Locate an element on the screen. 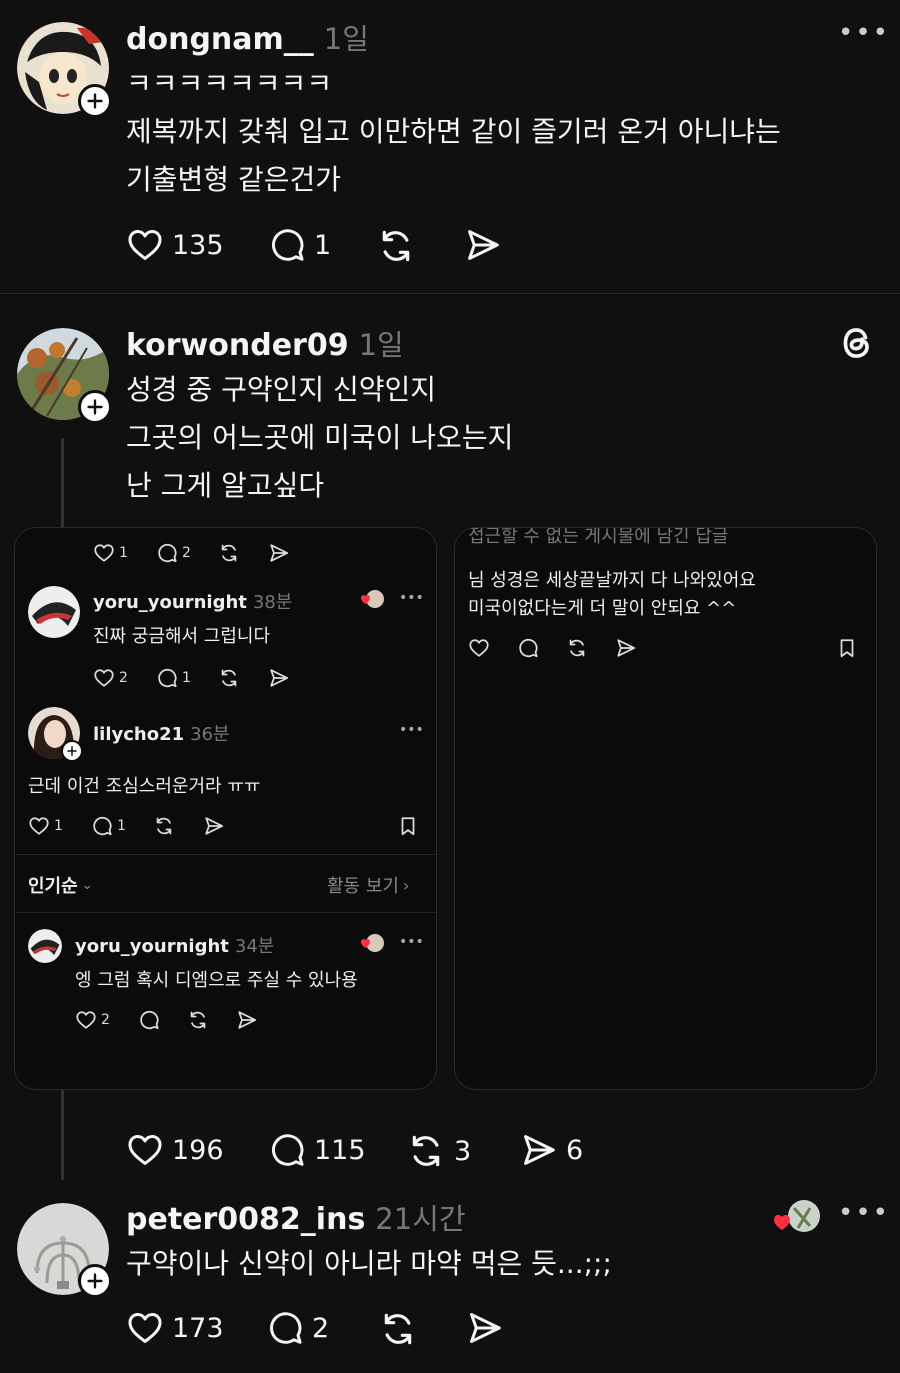 The height and width of the screenshot is (1373, 900). like-button: 173 is located at coordinates (175, 1328).